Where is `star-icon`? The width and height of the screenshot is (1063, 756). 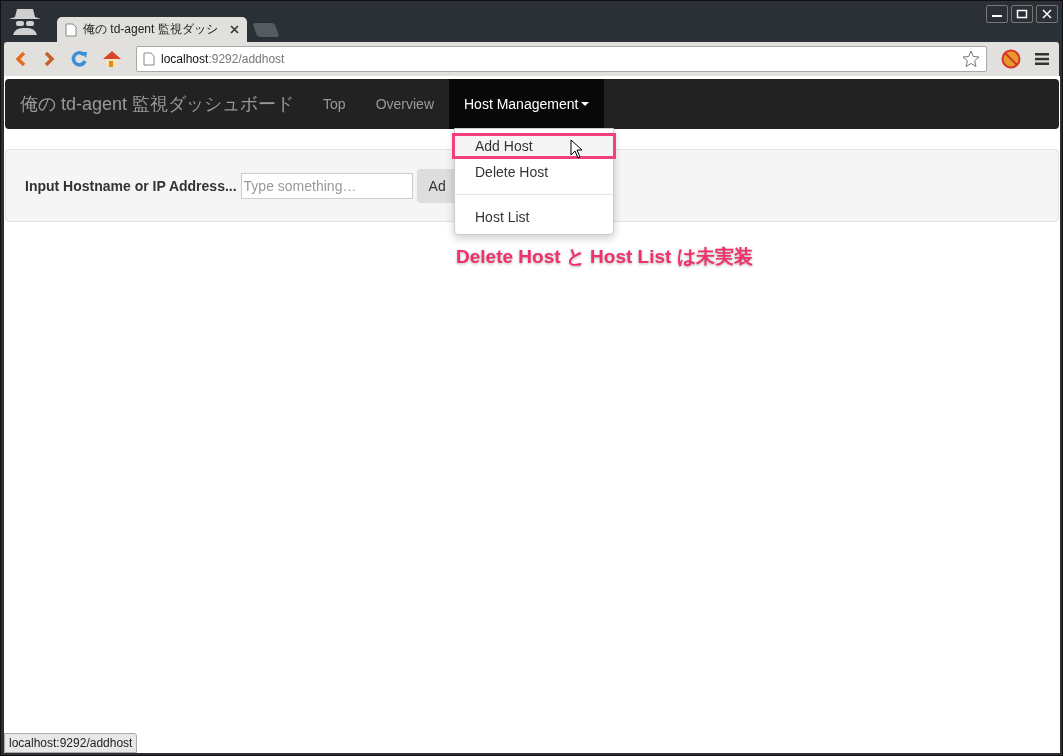 star-icon is located at coordinates (971, 59).